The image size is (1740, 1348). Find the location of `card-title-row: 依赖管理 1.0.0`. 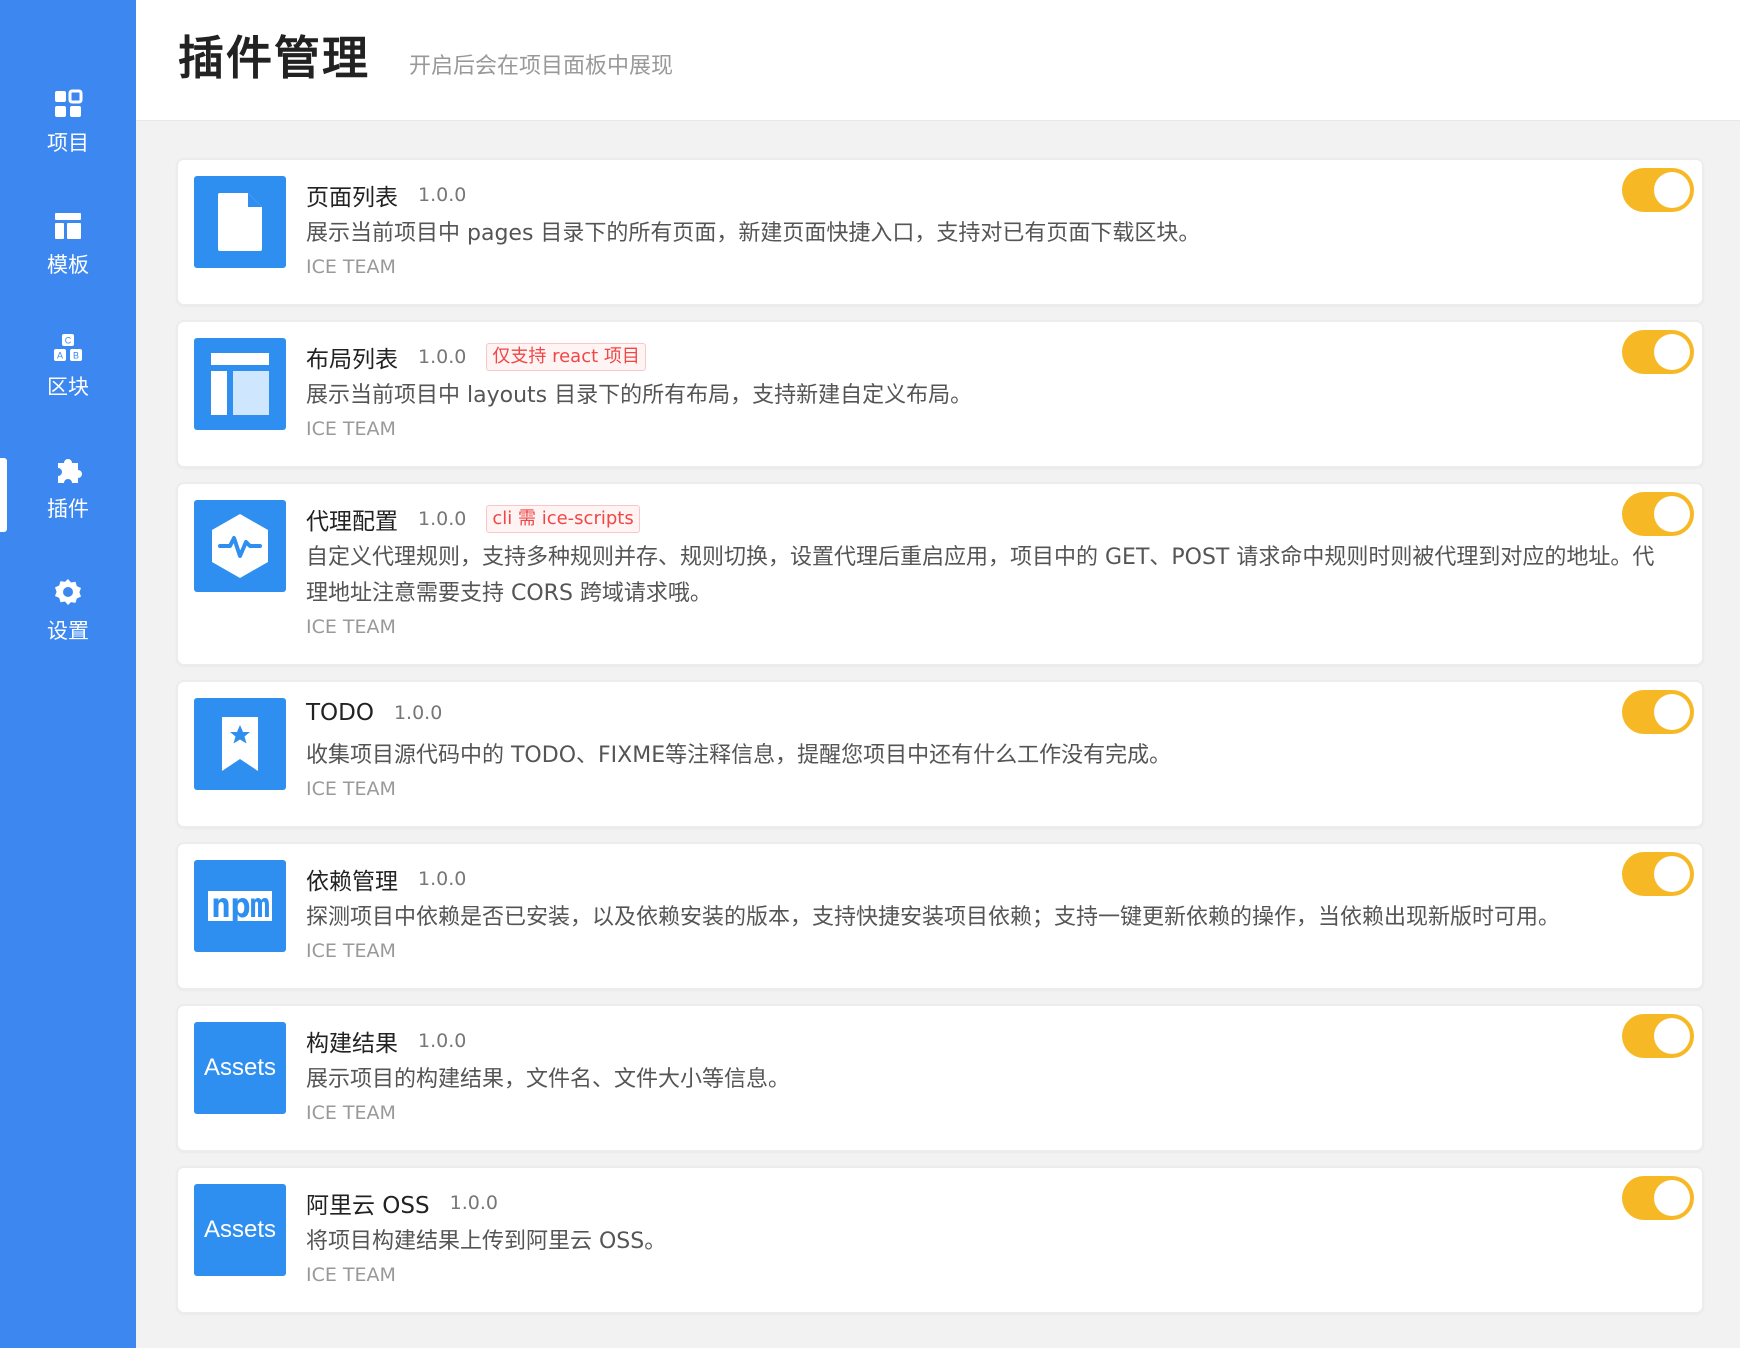

card-title-row: 依赖管理 1.0.0 is located at coordinates (386, 879).